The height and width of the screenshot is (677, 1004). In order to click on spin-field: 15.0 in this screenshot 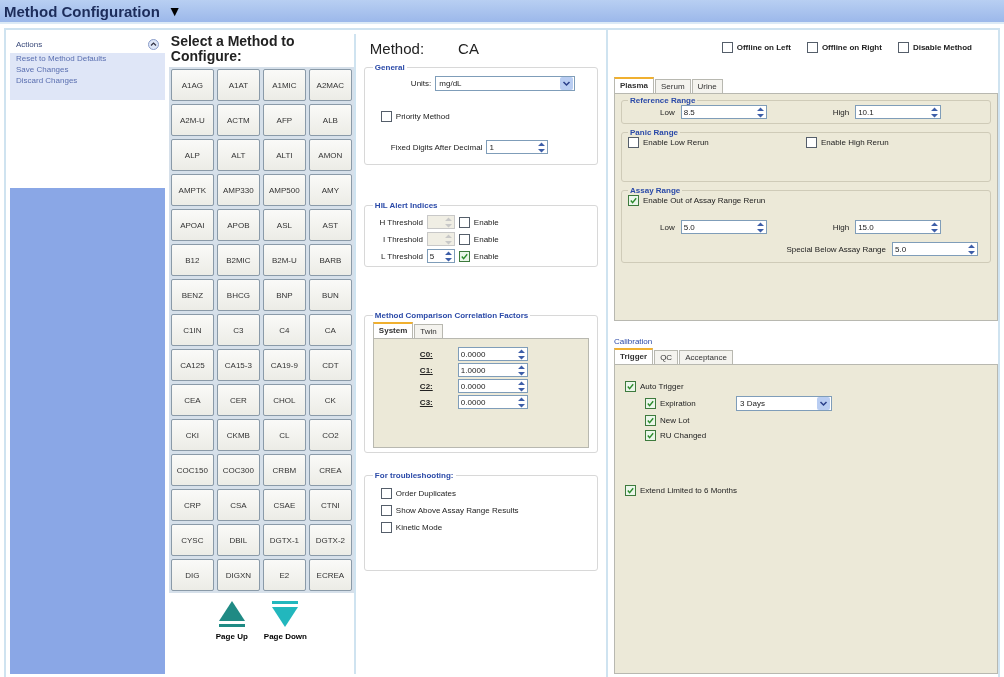, I will do `click(898, 227)`.